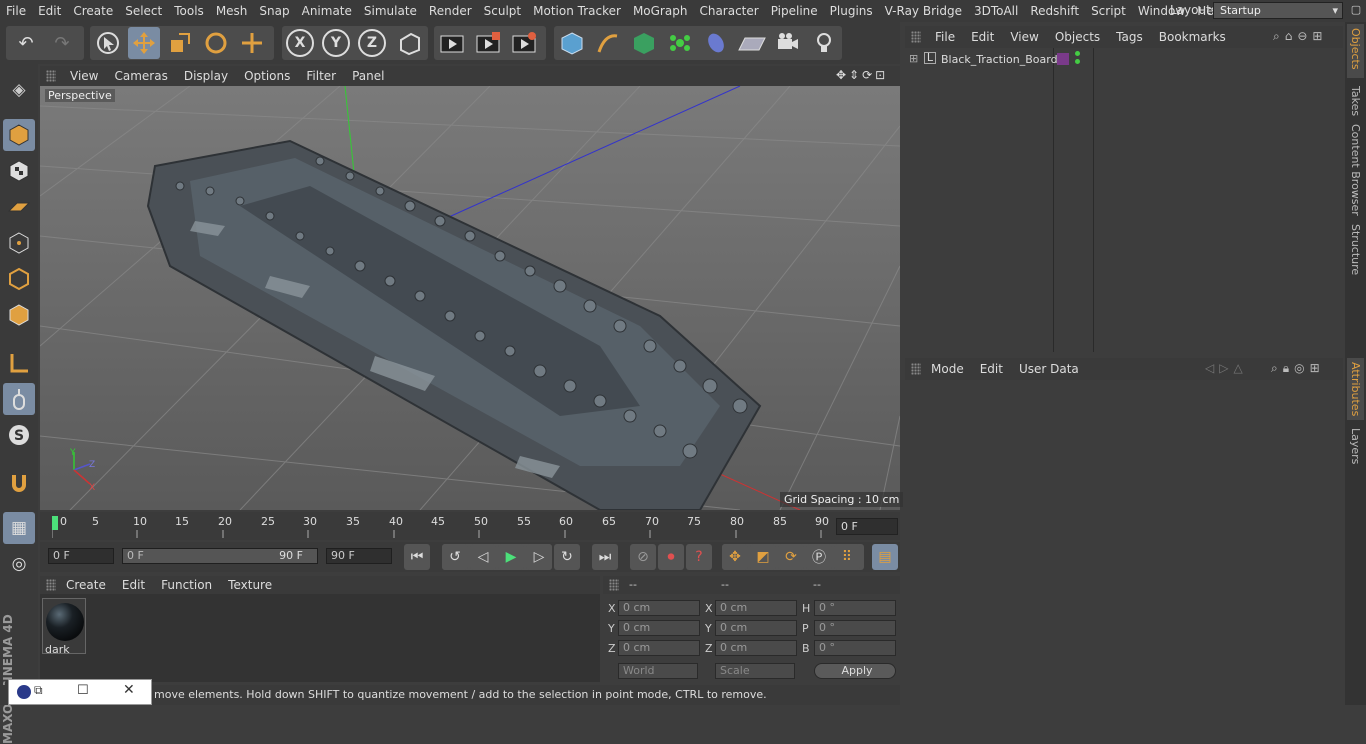 The width and height of the screenshot is (1366, 744). I want to click on tab-attributes: Attributes, so click(1355, 389).